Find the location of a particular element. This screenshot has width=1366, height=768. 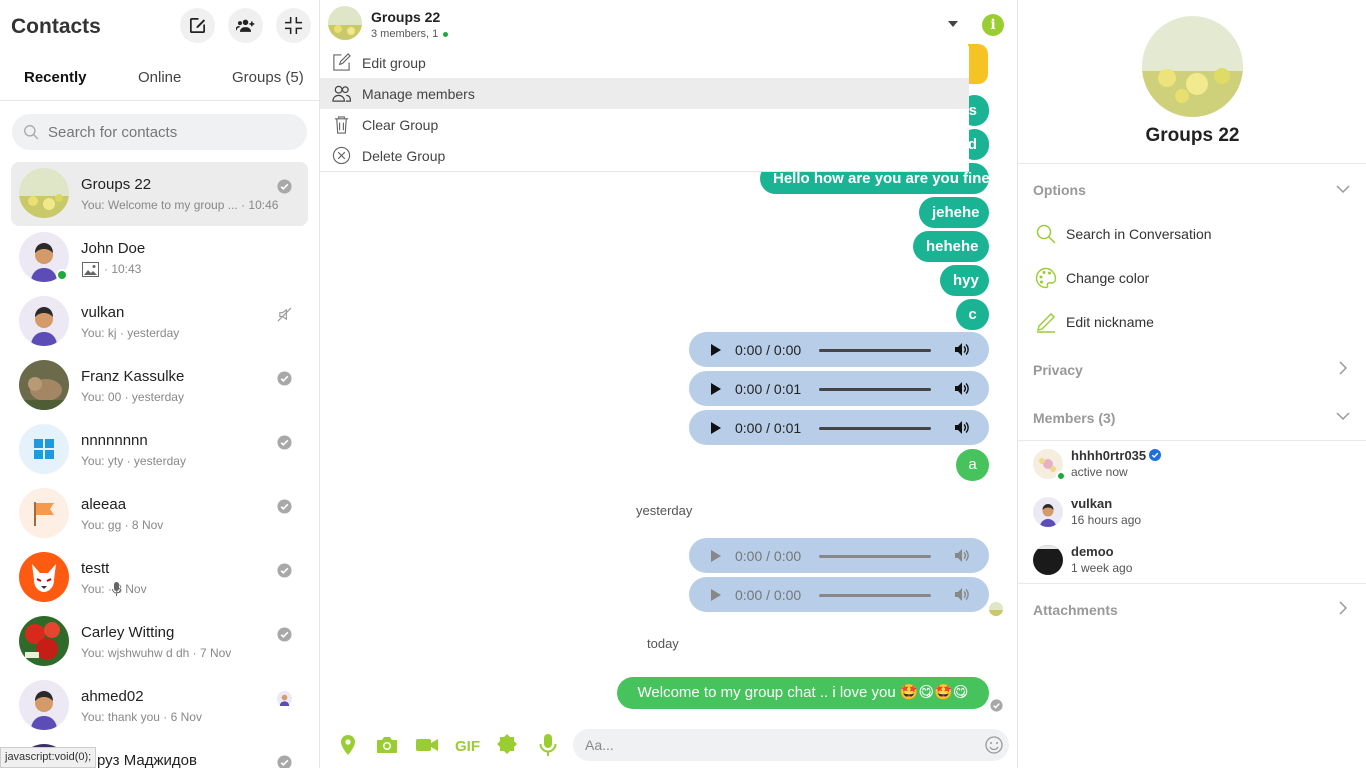

message-bubble: a is located at coordinates (972, 465).